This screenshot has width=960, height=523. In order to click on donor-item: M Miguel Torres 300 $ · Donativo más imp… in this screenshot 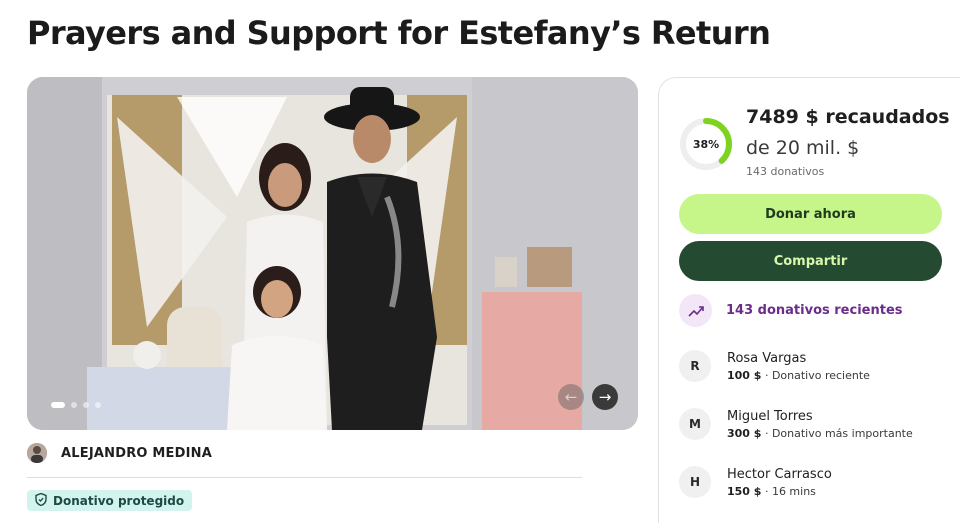, I will do `click(796, 424)`.